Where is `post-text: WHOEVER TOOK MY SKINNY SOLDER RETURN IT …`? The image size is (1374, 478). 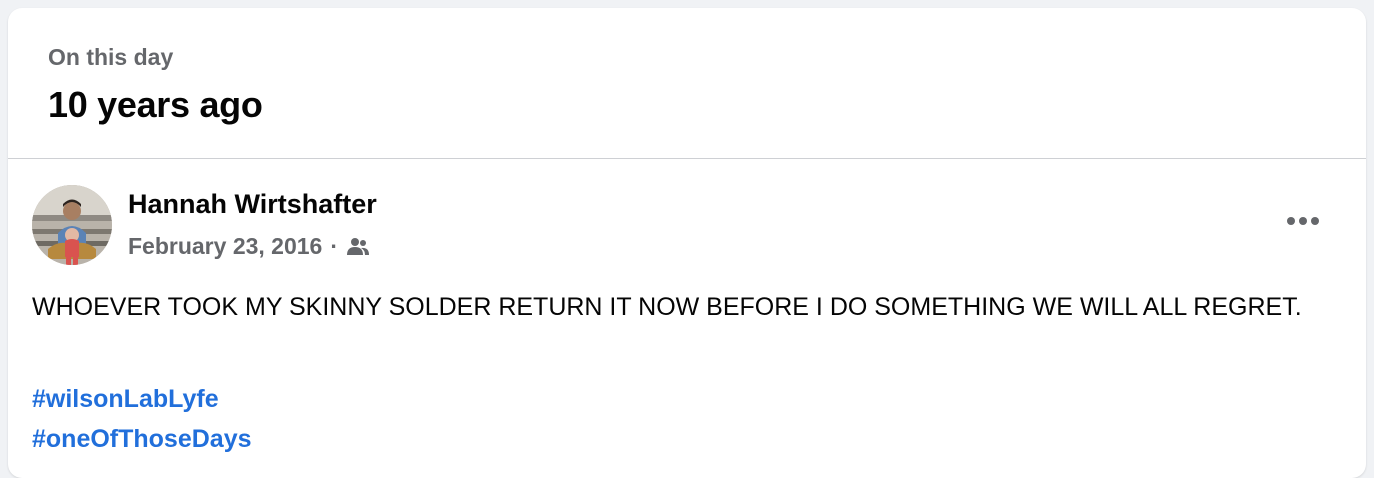
post-text: WHOEVER TOOK MY SKINNY SOLDER RETURN IT … is located at coordinates (667, 307).